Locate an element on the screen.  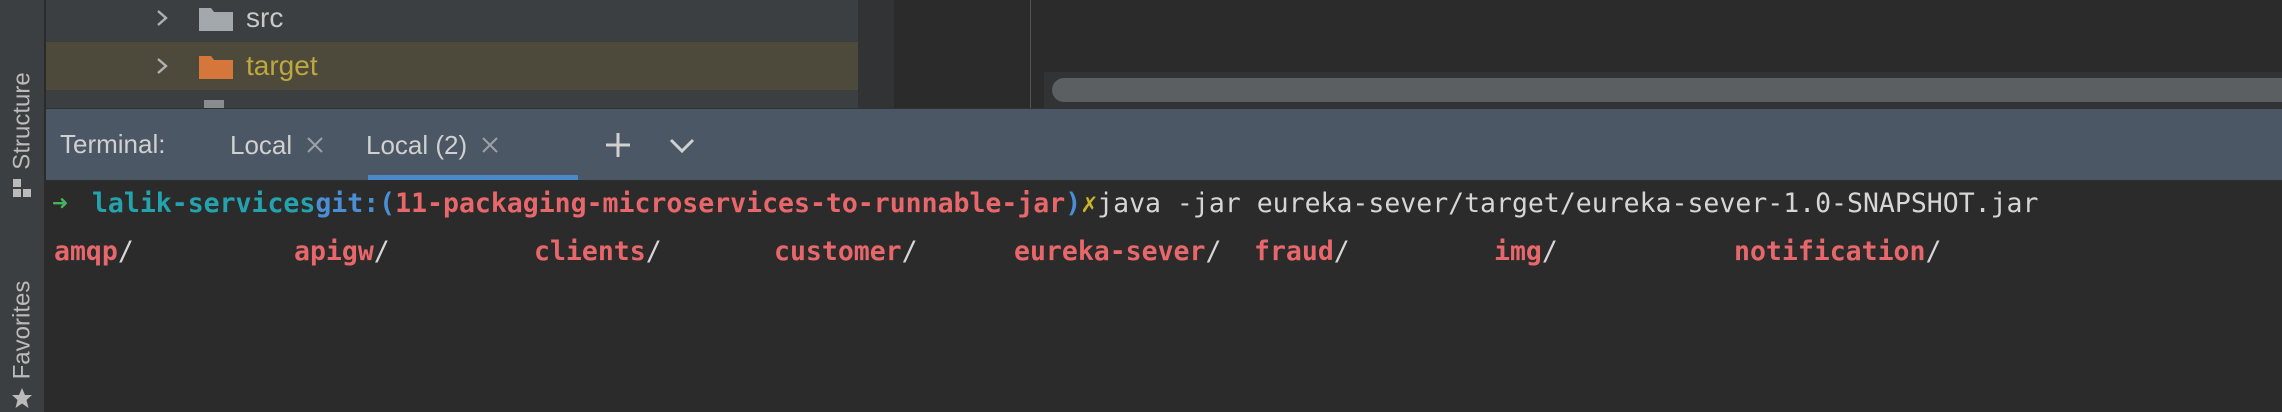
prompt-arrow-icon: ➜ is located at coordinates (60, 203).